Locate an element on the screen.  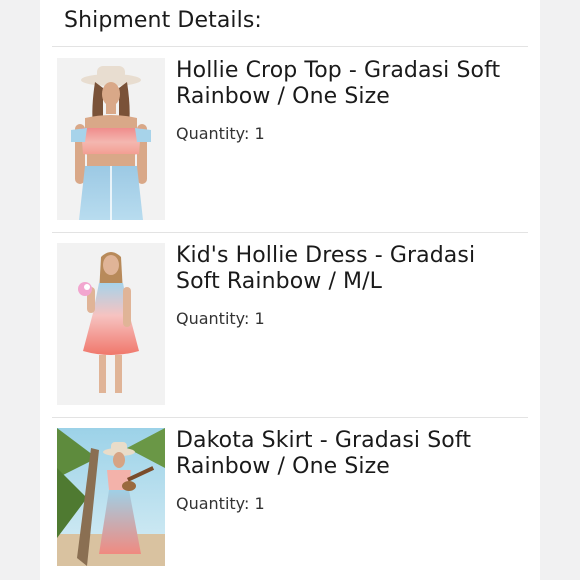
product-image-crop-top is located at coordinates (111, 139).